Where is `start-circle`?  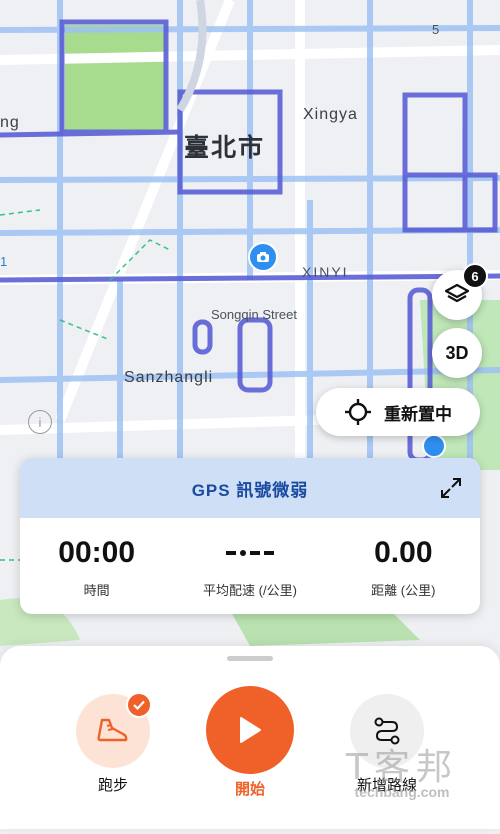 start-circle is located at coordinates (250, 730).